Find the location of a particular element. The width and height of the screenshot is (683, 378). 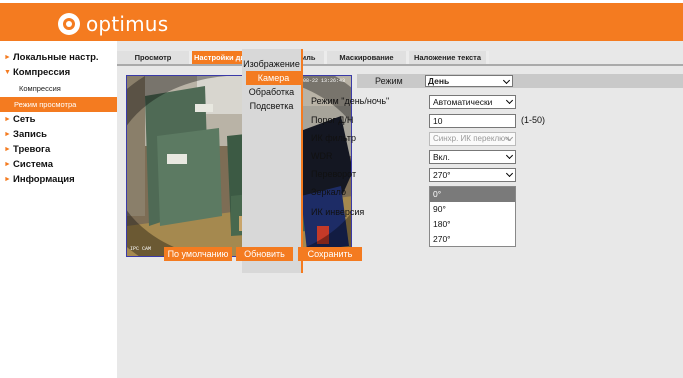

sidebar-item-alarm: ► Тревога is located at coordinates (58, 149).